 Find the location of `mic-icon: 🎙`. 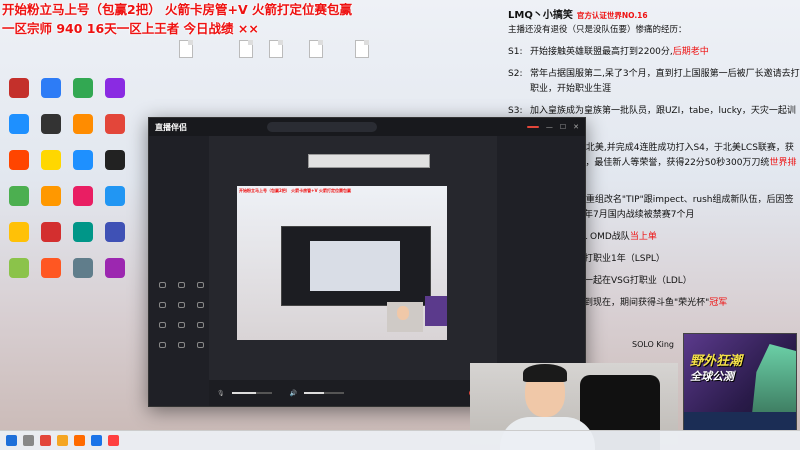

mic-icon: 🎙 is located at coordinates (221, 393).